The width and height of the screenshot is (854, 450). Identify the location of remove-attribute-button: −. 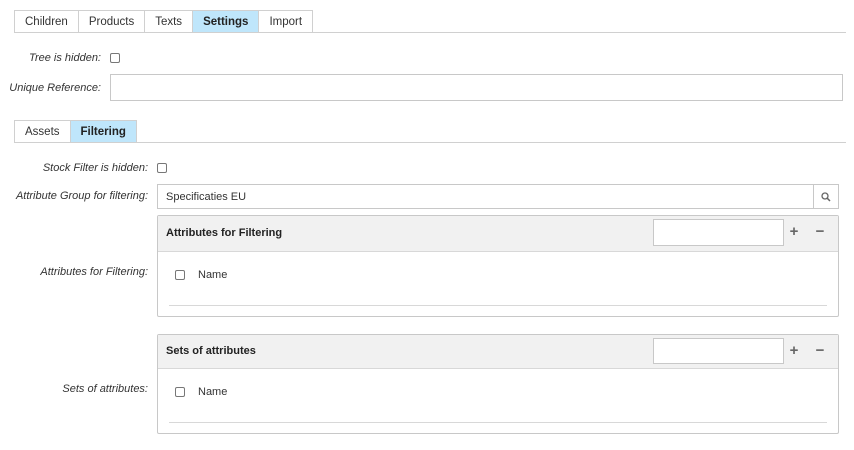
(820, 232).